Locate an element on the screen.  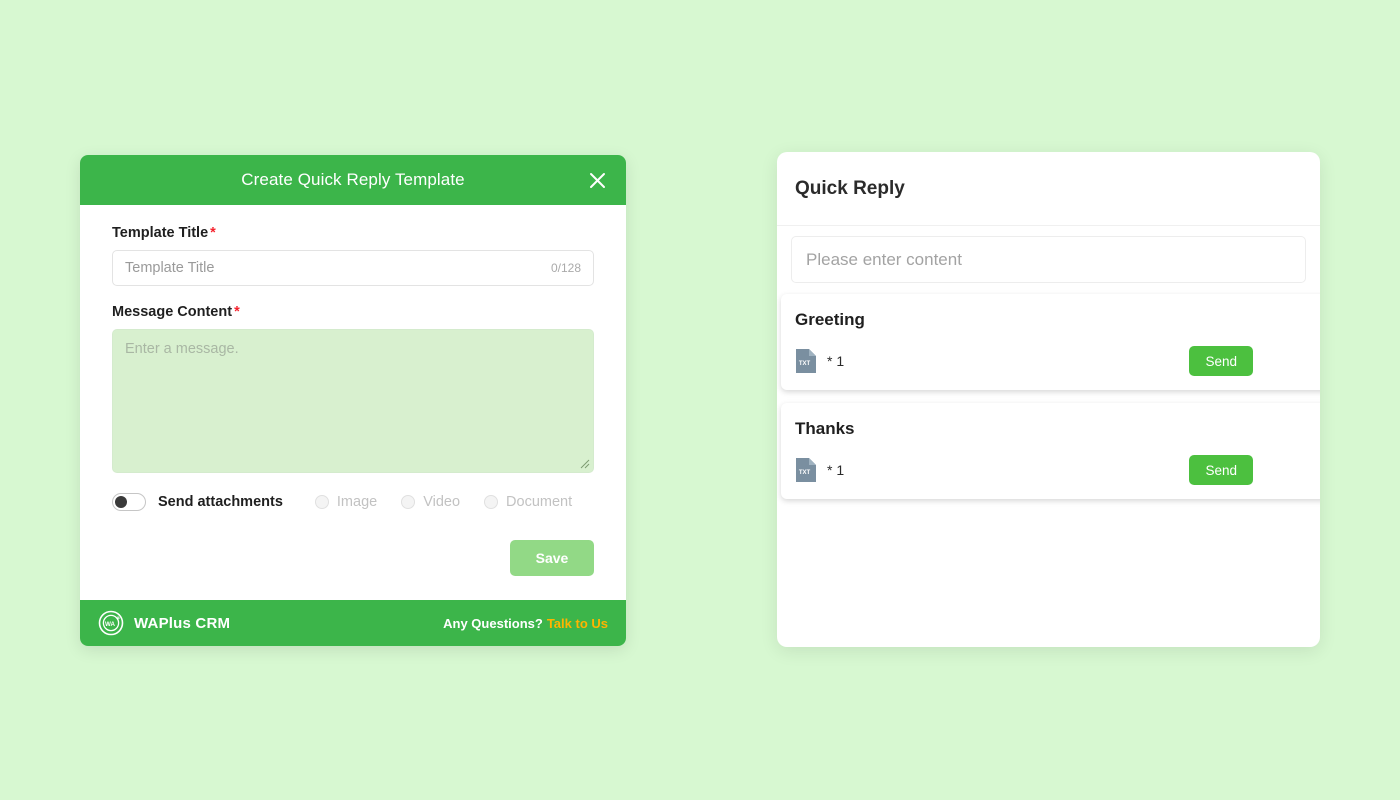
attachment-type-radio-group: Image Video Document is located at coordinates (455, 502).